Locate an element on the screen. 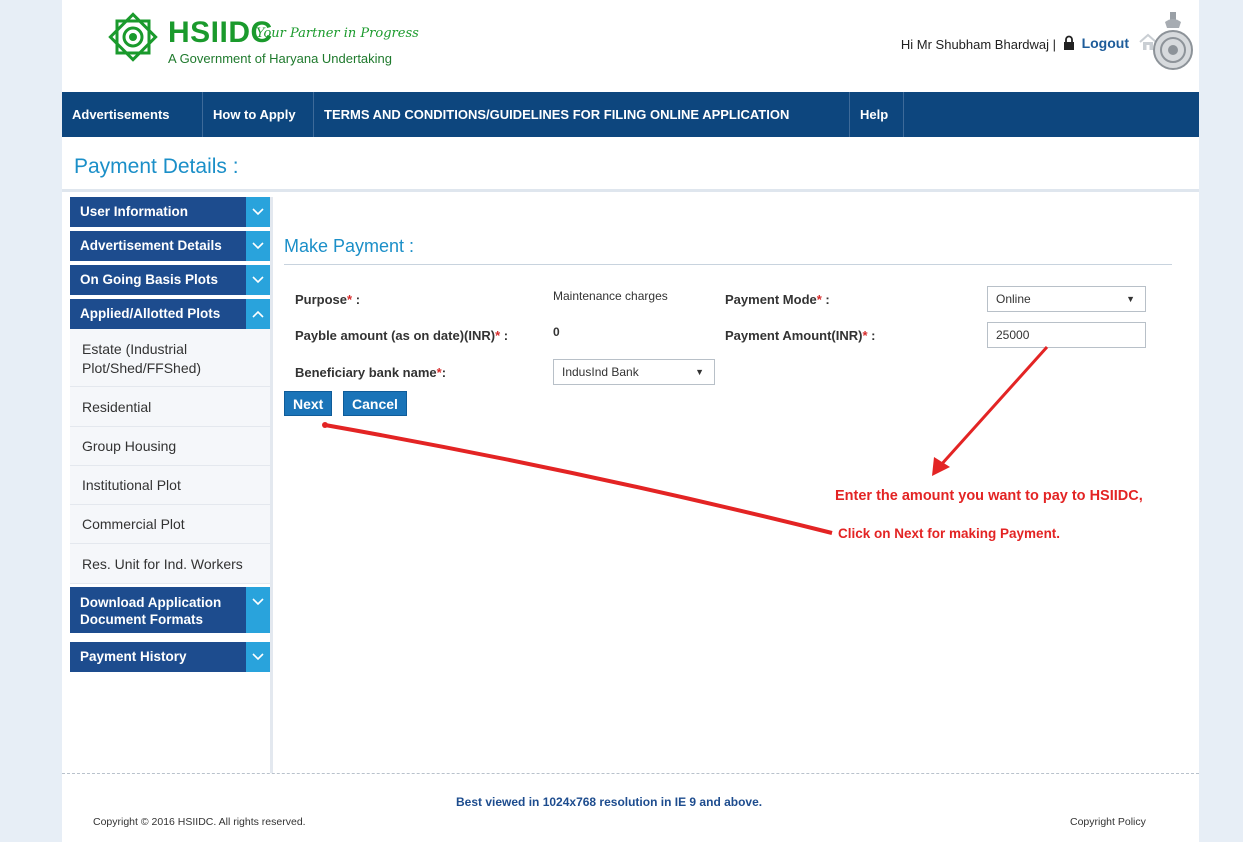  next-button: Next is located at coordinates (308, 403).